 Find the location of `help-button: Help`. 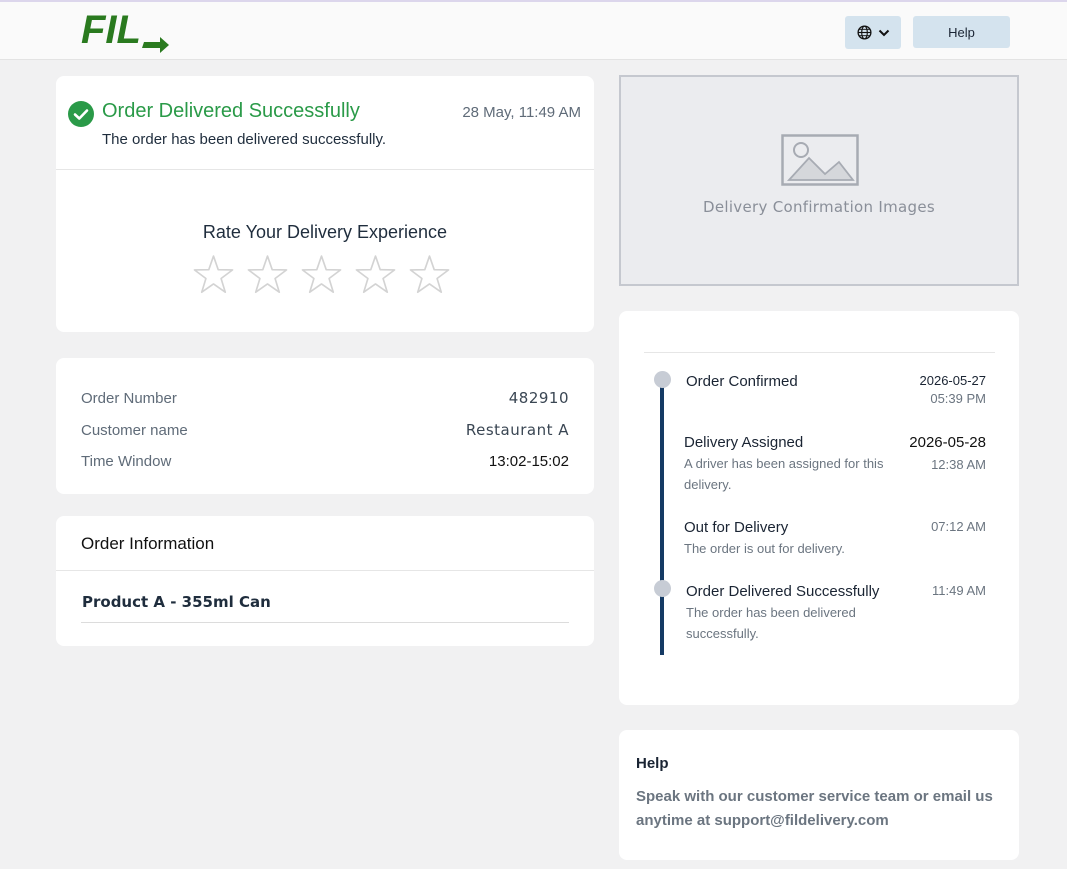

help-button: Help is located at coordinates (961, 32).